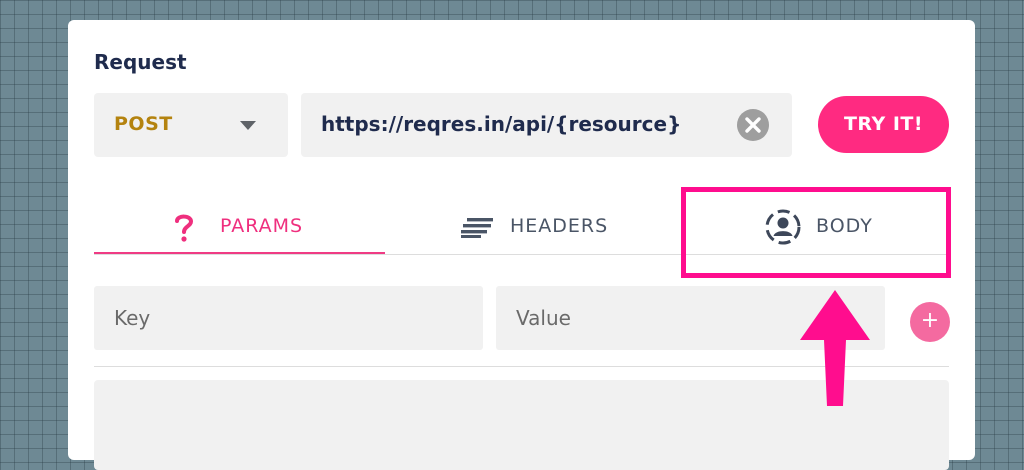  I want to click on chevron-down-icon, so click(248, 125).